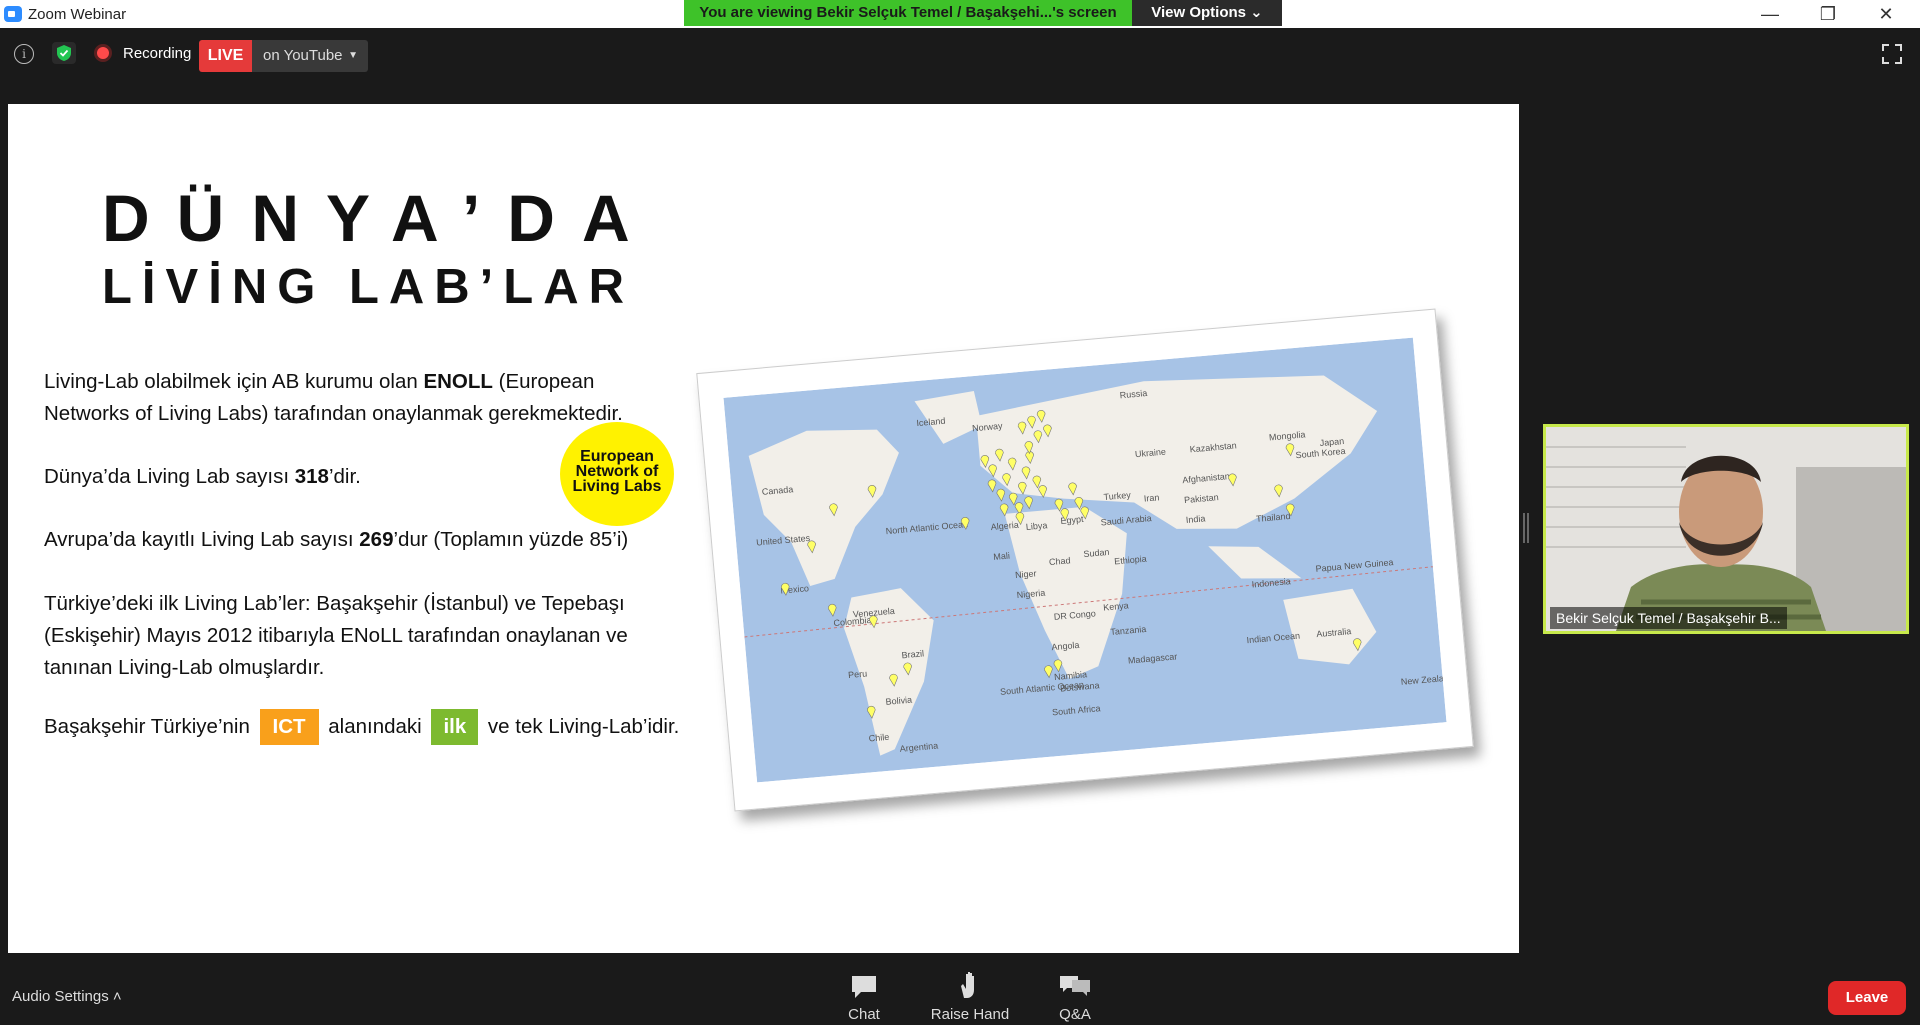  What do you see at coordinates (912, 654) in the screenshot?
I see `map-label: Brazil` at bounding box center [912, 654].